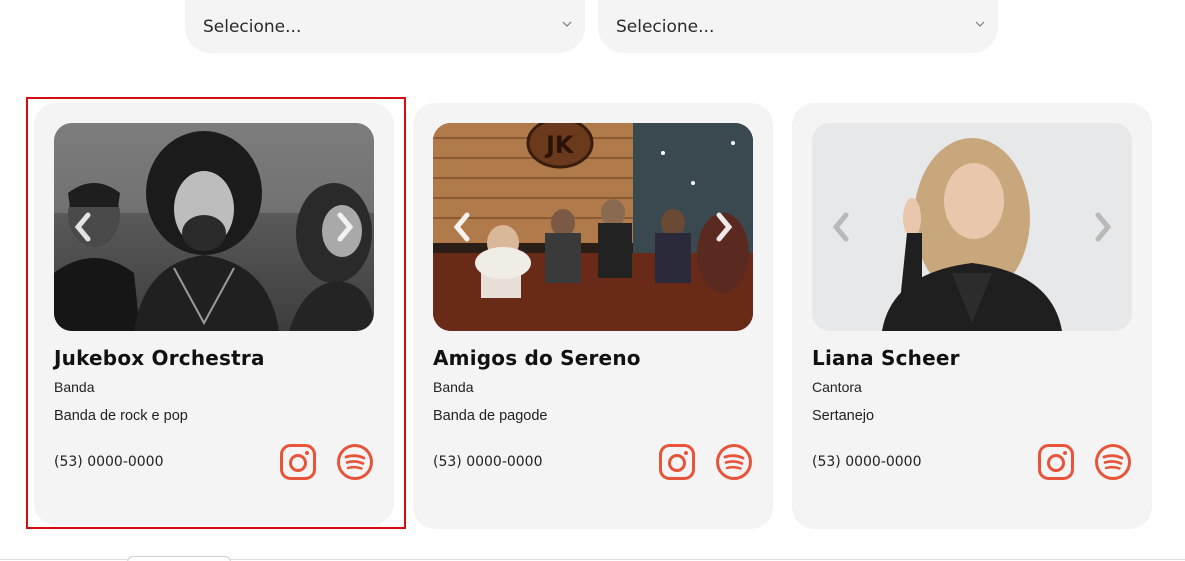 The width and height of the screenshot is (1185, 561). I want to click on artist-name: Amigos do Sereno, so click(537, 358).